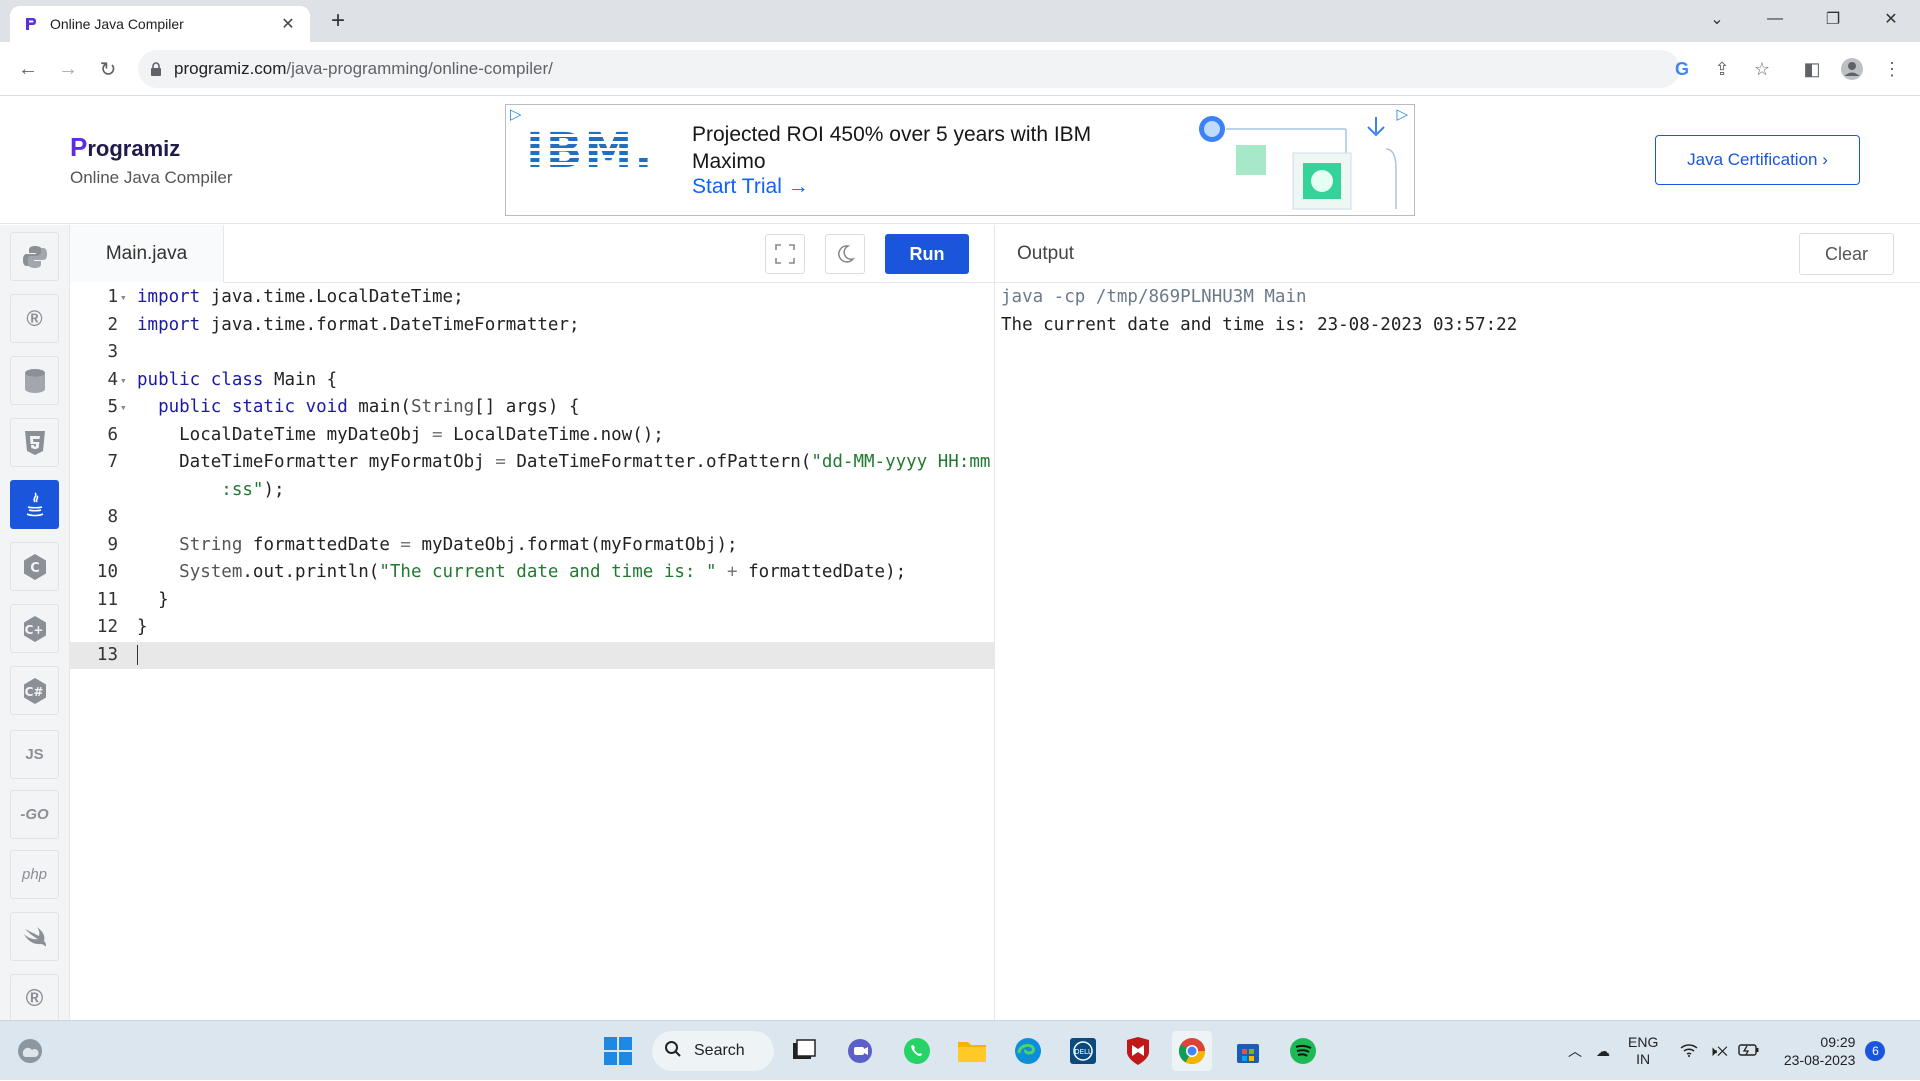  What do you see at coordinates (34, 936) in the screenshot?
I see `swift-icon` at bounding box center [34, 936].